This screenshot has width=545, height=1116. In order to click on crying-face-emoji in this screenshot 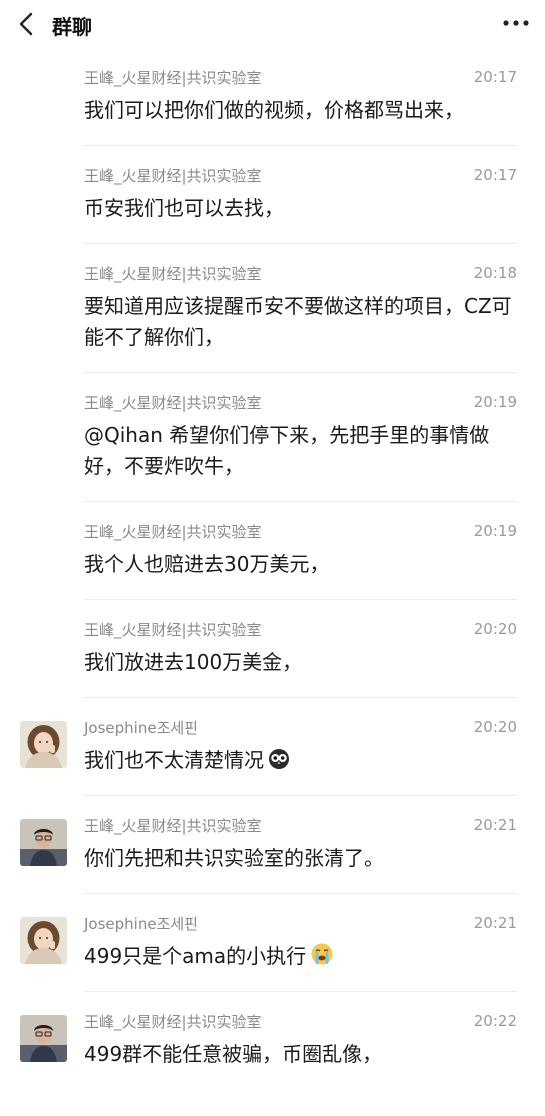, I will do `click(322, 954)`.